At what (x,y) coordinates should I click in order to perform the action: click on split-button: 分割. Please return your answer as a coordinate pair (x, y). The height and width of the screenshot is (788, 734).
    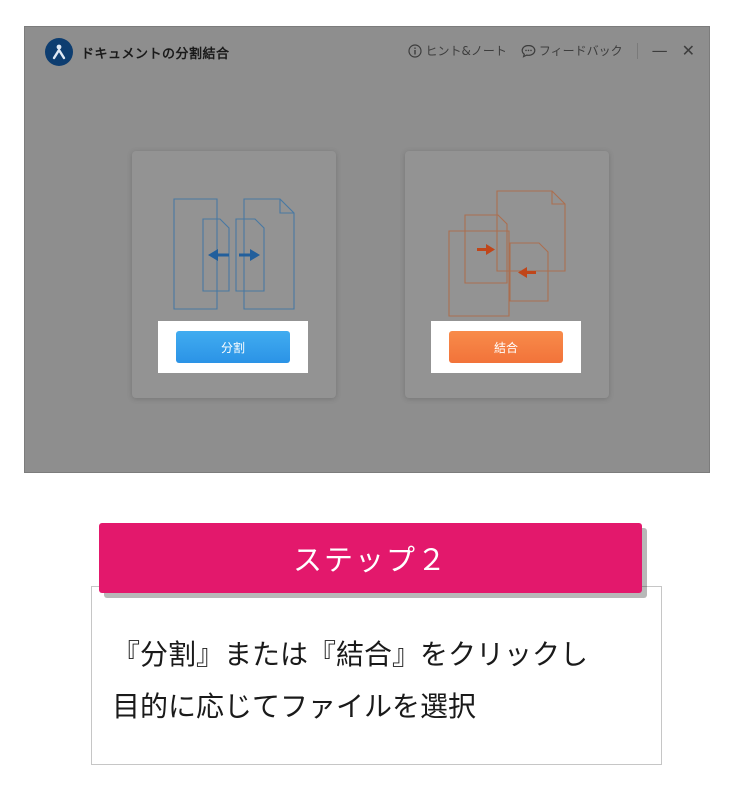
    Looking at the image, I should click on (233, 347).